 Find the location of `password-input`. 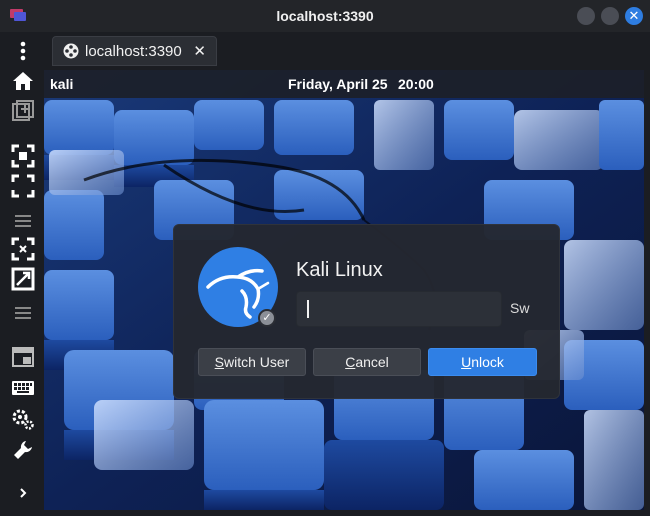

password-input is located at coordinates (399, 309).